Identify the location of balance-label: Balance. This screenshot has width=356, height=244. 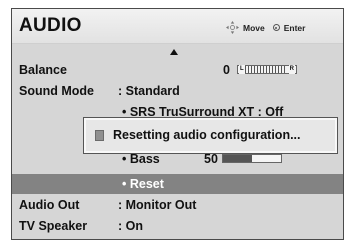
(43, 70).